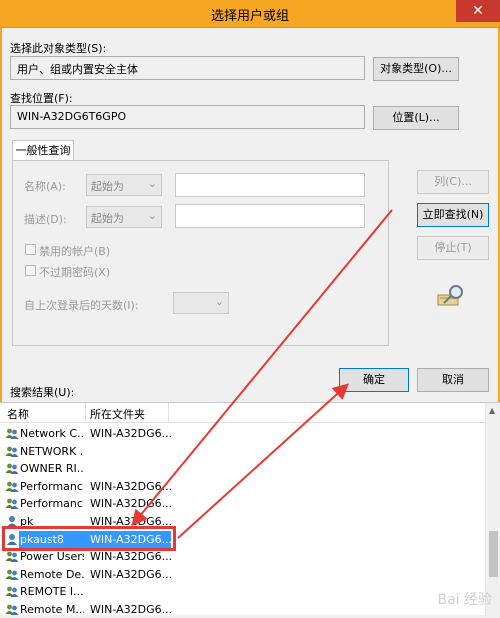  Describe the element at coordinates (263, 461) in the screenshot. I see `arrow-to-ok-button` at that location.